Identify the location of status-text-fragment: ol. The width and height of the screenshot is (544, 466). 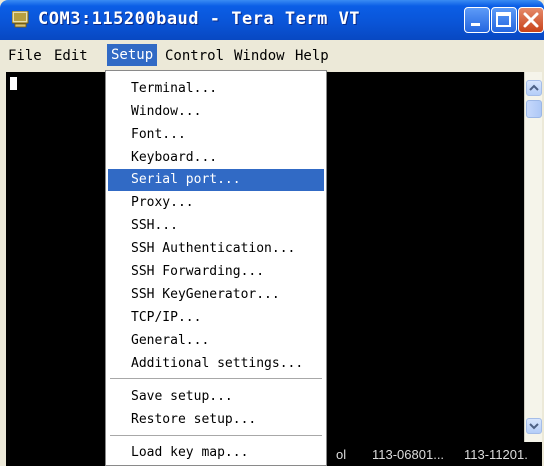
(341, 454).